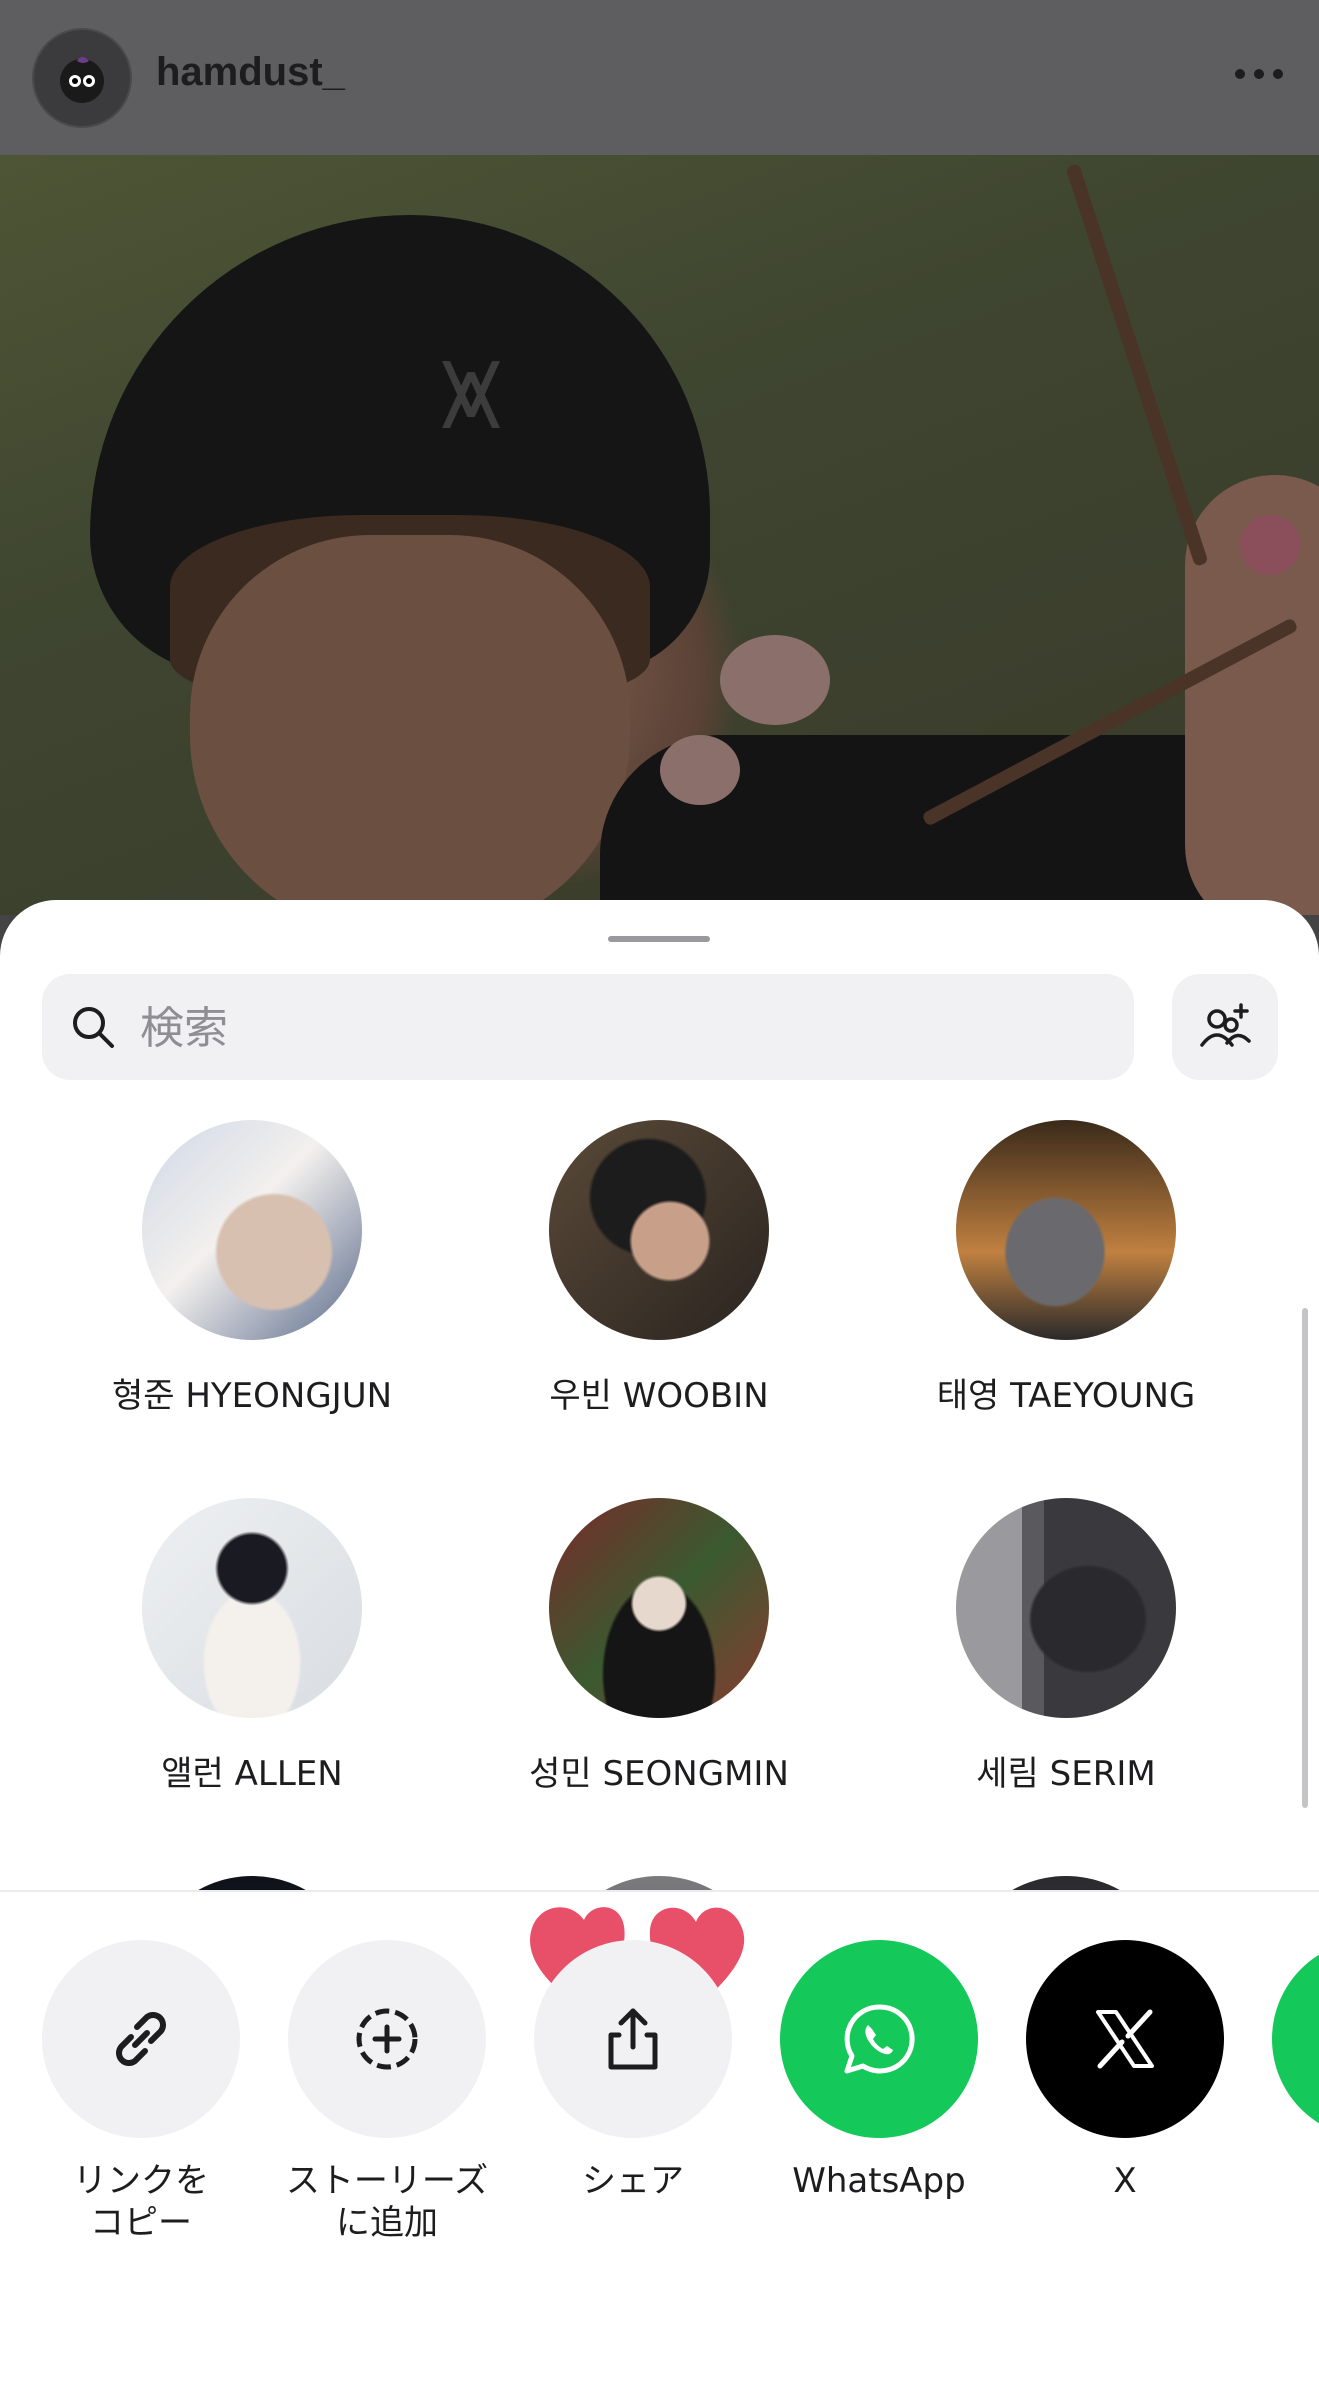 The width and height of the screenshot is (1319, 2402). I want to click on copy-link-circle, so click(141, 2039).